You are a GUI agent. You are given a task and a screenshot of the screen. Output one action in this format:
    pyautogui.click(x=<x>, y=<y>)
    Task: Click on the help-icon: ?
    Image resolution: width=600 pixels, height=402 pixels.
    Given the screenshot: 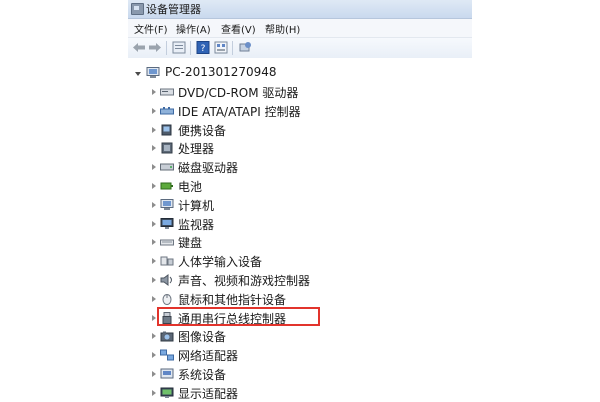 What is the action you would take?
    pyautogui.click(x=203, y=47)
    